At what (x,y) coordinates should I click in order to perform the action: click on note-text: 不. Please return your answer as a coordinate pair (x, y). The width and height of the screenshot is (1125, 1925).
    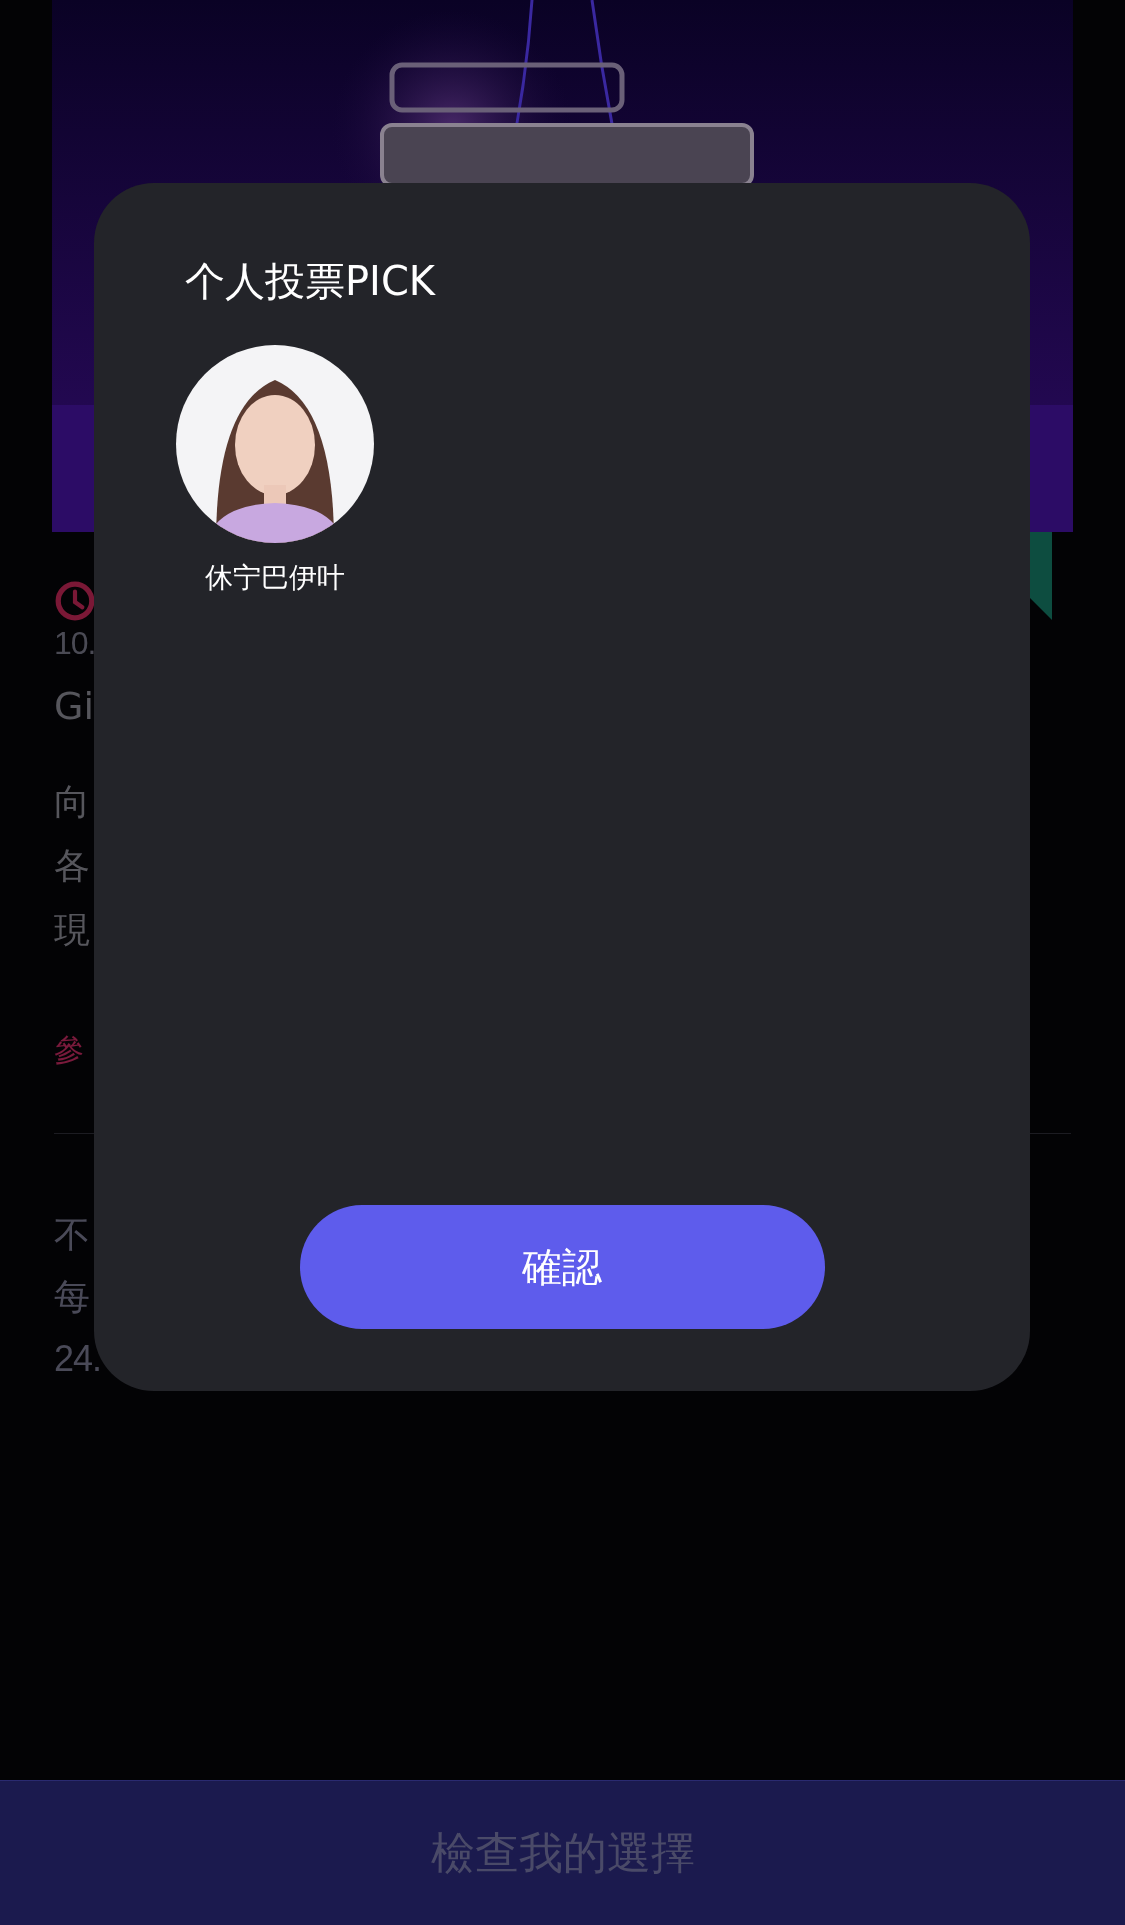
    Looking at the image, I should click on (71, 1235).